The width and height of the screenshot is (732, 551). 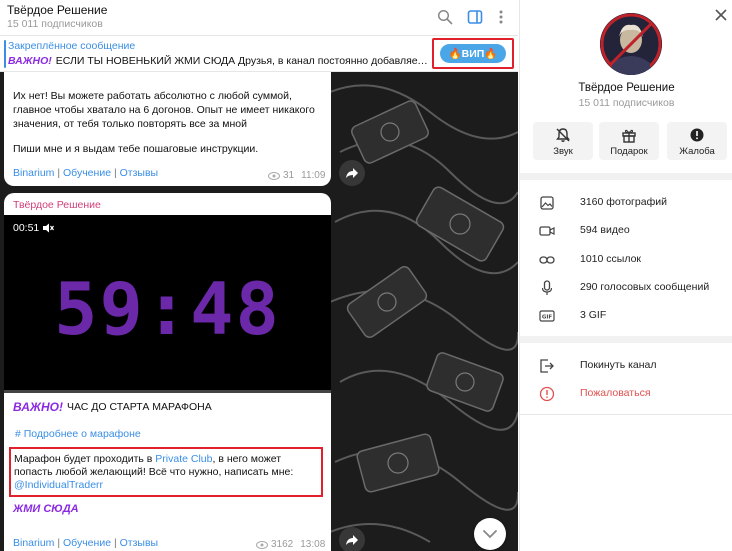 What do you see at coordinates (313, 544) in the screenshot?
I see `message-time: 13:08` at bounding box center [313, 544].